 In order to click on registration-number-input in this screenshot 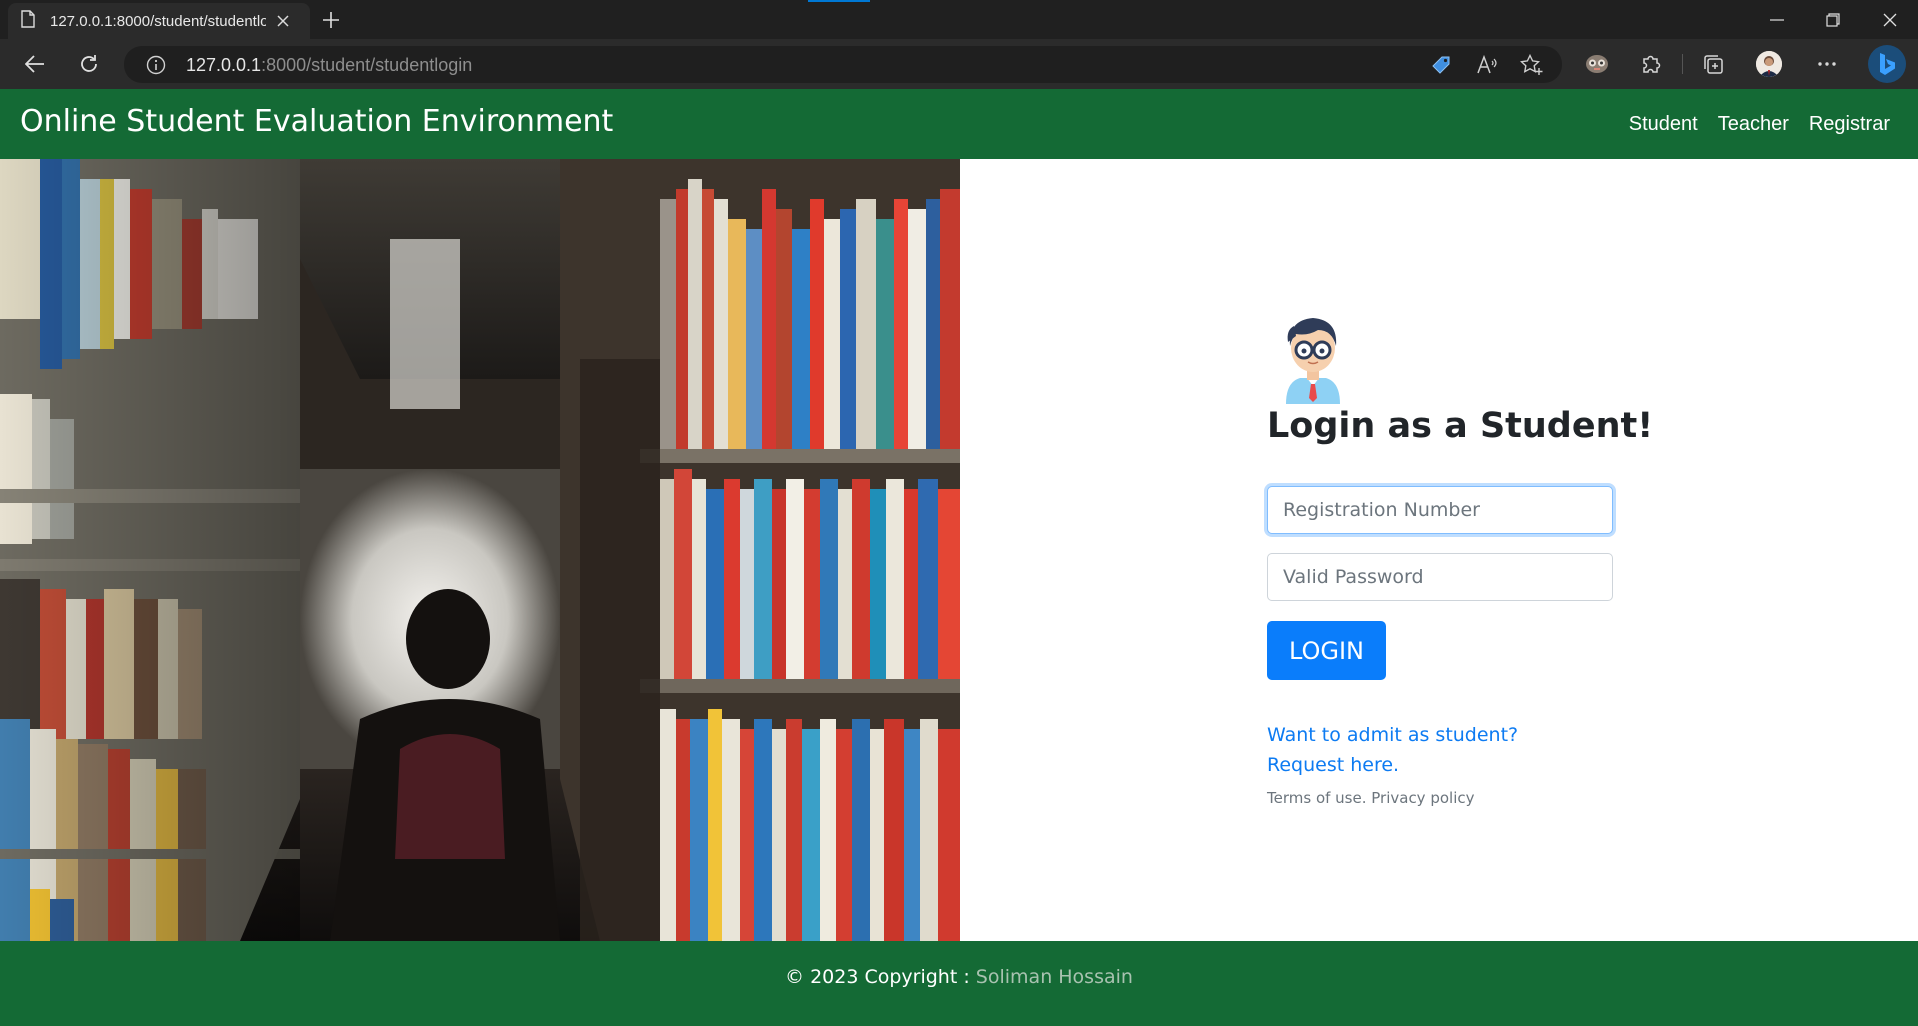, I will do `click(1440, 510)`.